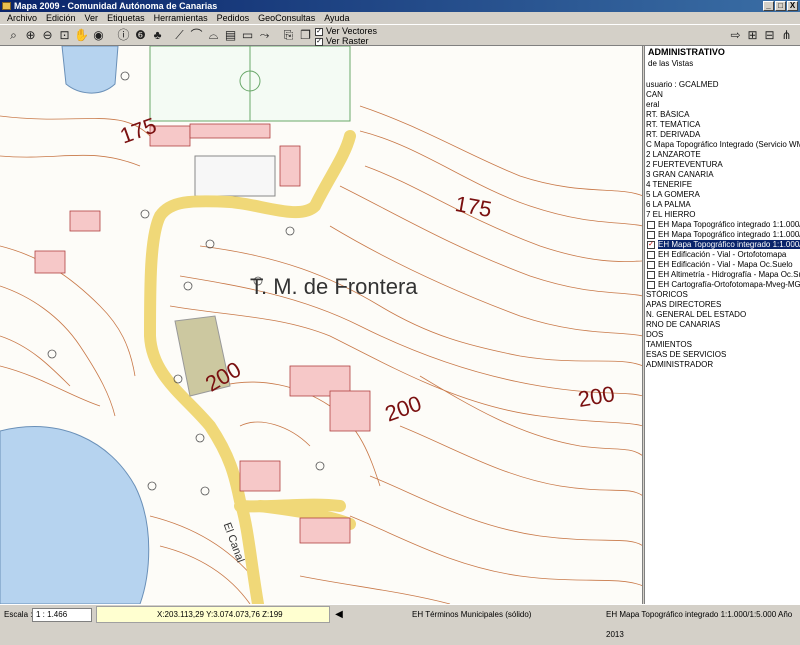 This screenshot has width=800, height=645. What do you see at coordinates (722, 165) in the screenshot?
I see `tree-node: 2 FUERTEVENTURA` at bounding box center [722, 165].